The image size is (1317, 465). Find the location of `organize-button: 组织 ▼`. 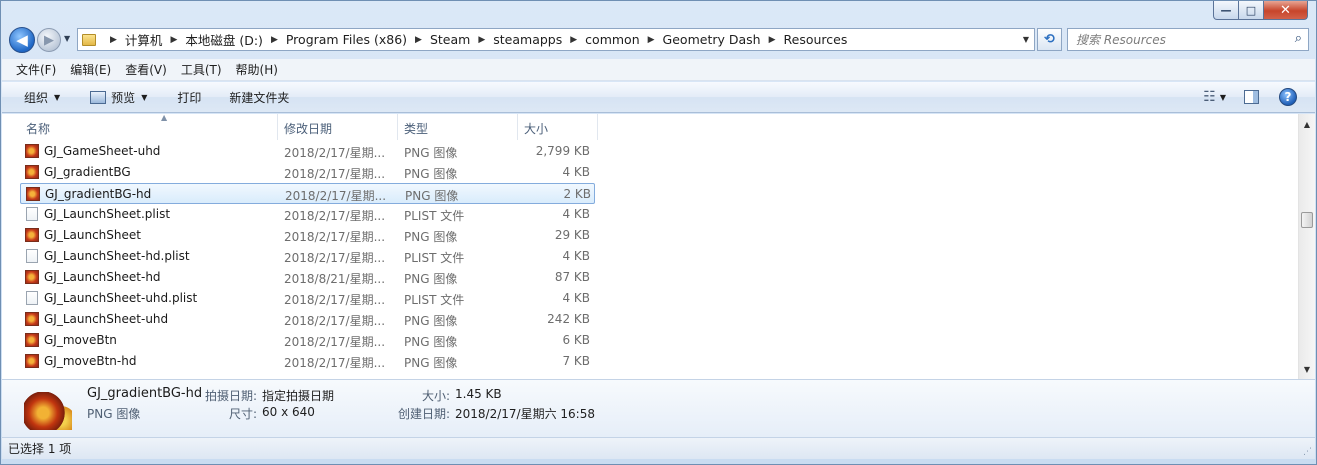

organize-button: 组织 ▼ is located at coordinates (37, 97).